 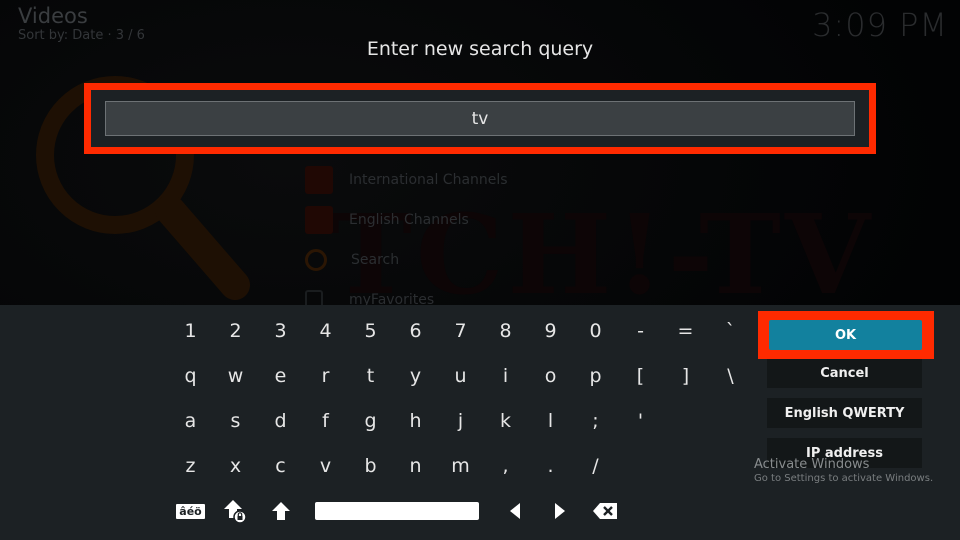 What do you see at coordinates (460, 466) in the screenshot?
I see `key: m` at bounding box center [460, 466].